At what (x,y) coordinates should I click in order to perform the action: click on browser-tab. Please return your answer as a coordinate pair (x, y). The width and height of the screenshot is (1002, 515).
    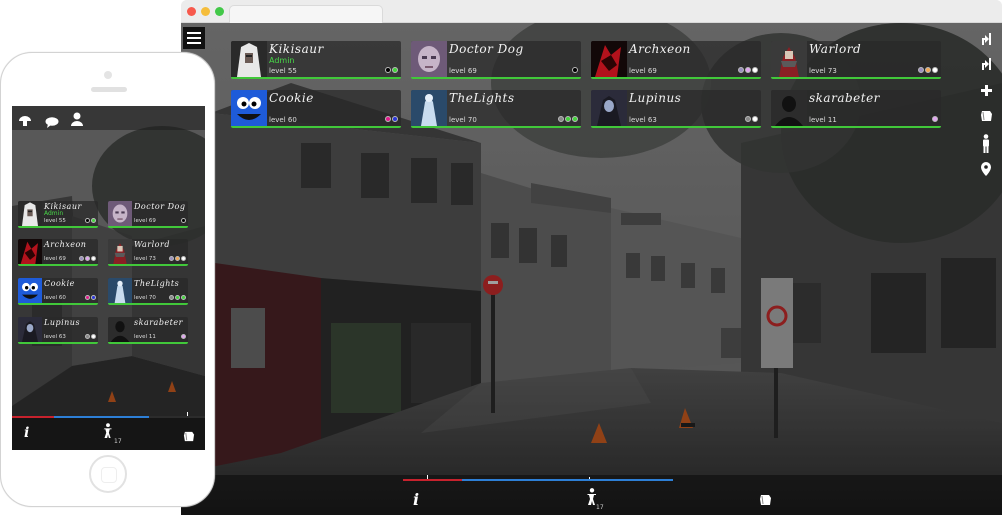
    Looking at the image, I should click on (306, 14).